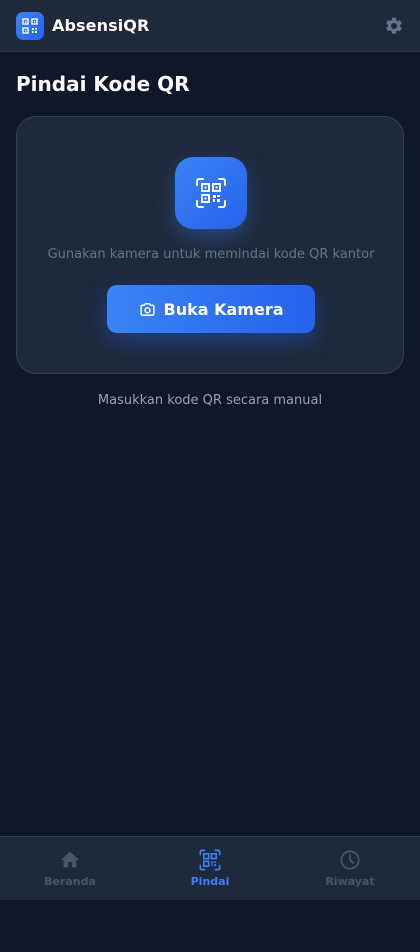 The height and width of the screenshot is (952, 420). I want to click on camera-icon, so click(147, 309).